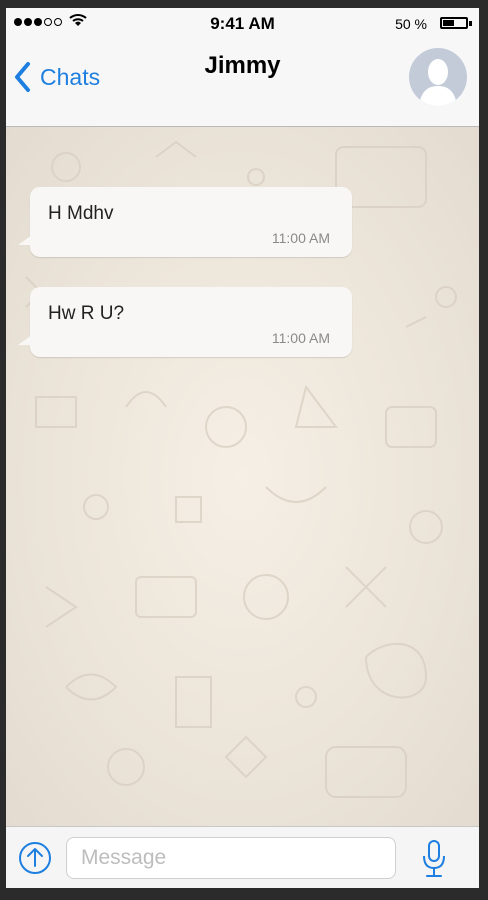 The width and height of the screenshot is (488, 900). I want to click on microphone-icon, so click(434, 859).